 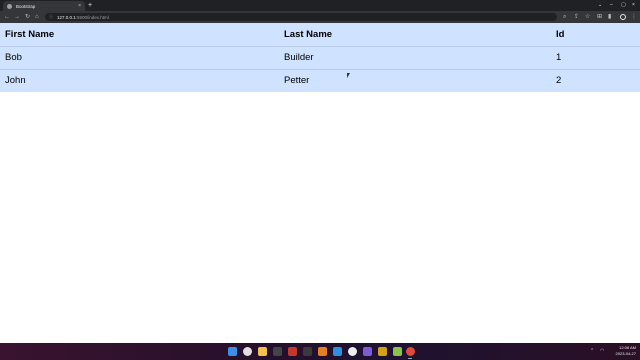 What do you see at coordinates (415, 80) in the screenshot?
I see `cell-last-name: Petter` at bounding box center [415, 80].